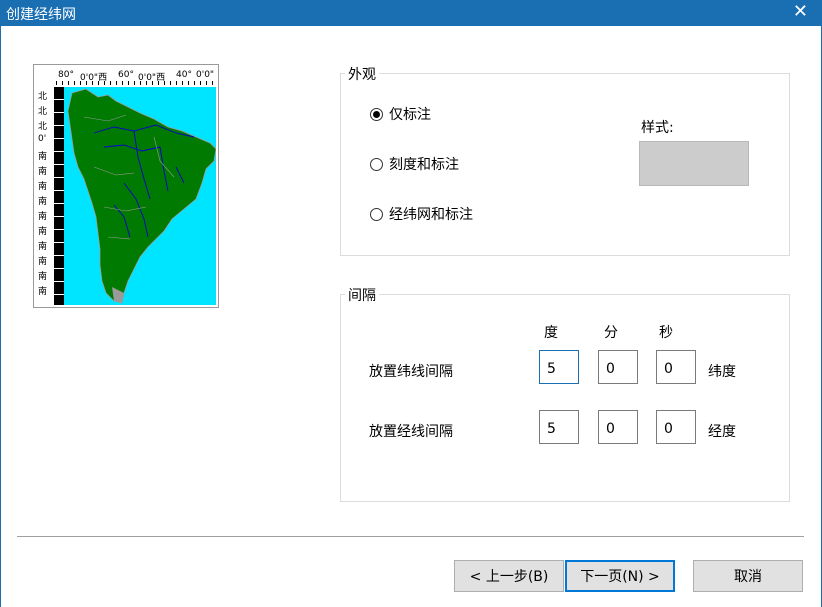 This screenshot has height=607, width=822. What do you see at coordinates (0, 316) in the screenshot?
I see `window-frame-left` at bounding box center [0, 316].